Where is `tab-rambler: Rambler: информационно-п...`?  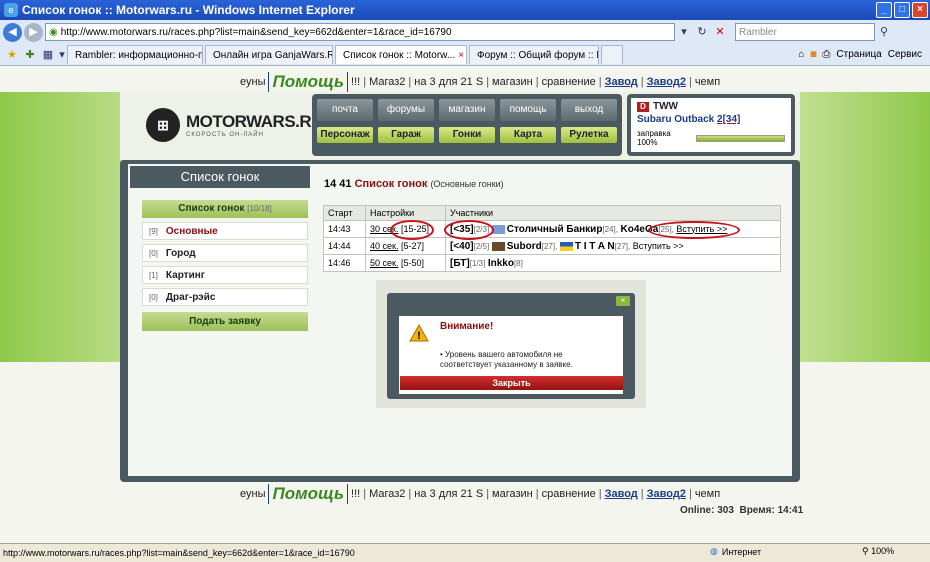 tab-rambler: Rambler: информационно-п... is located at coordinates (135, 54).